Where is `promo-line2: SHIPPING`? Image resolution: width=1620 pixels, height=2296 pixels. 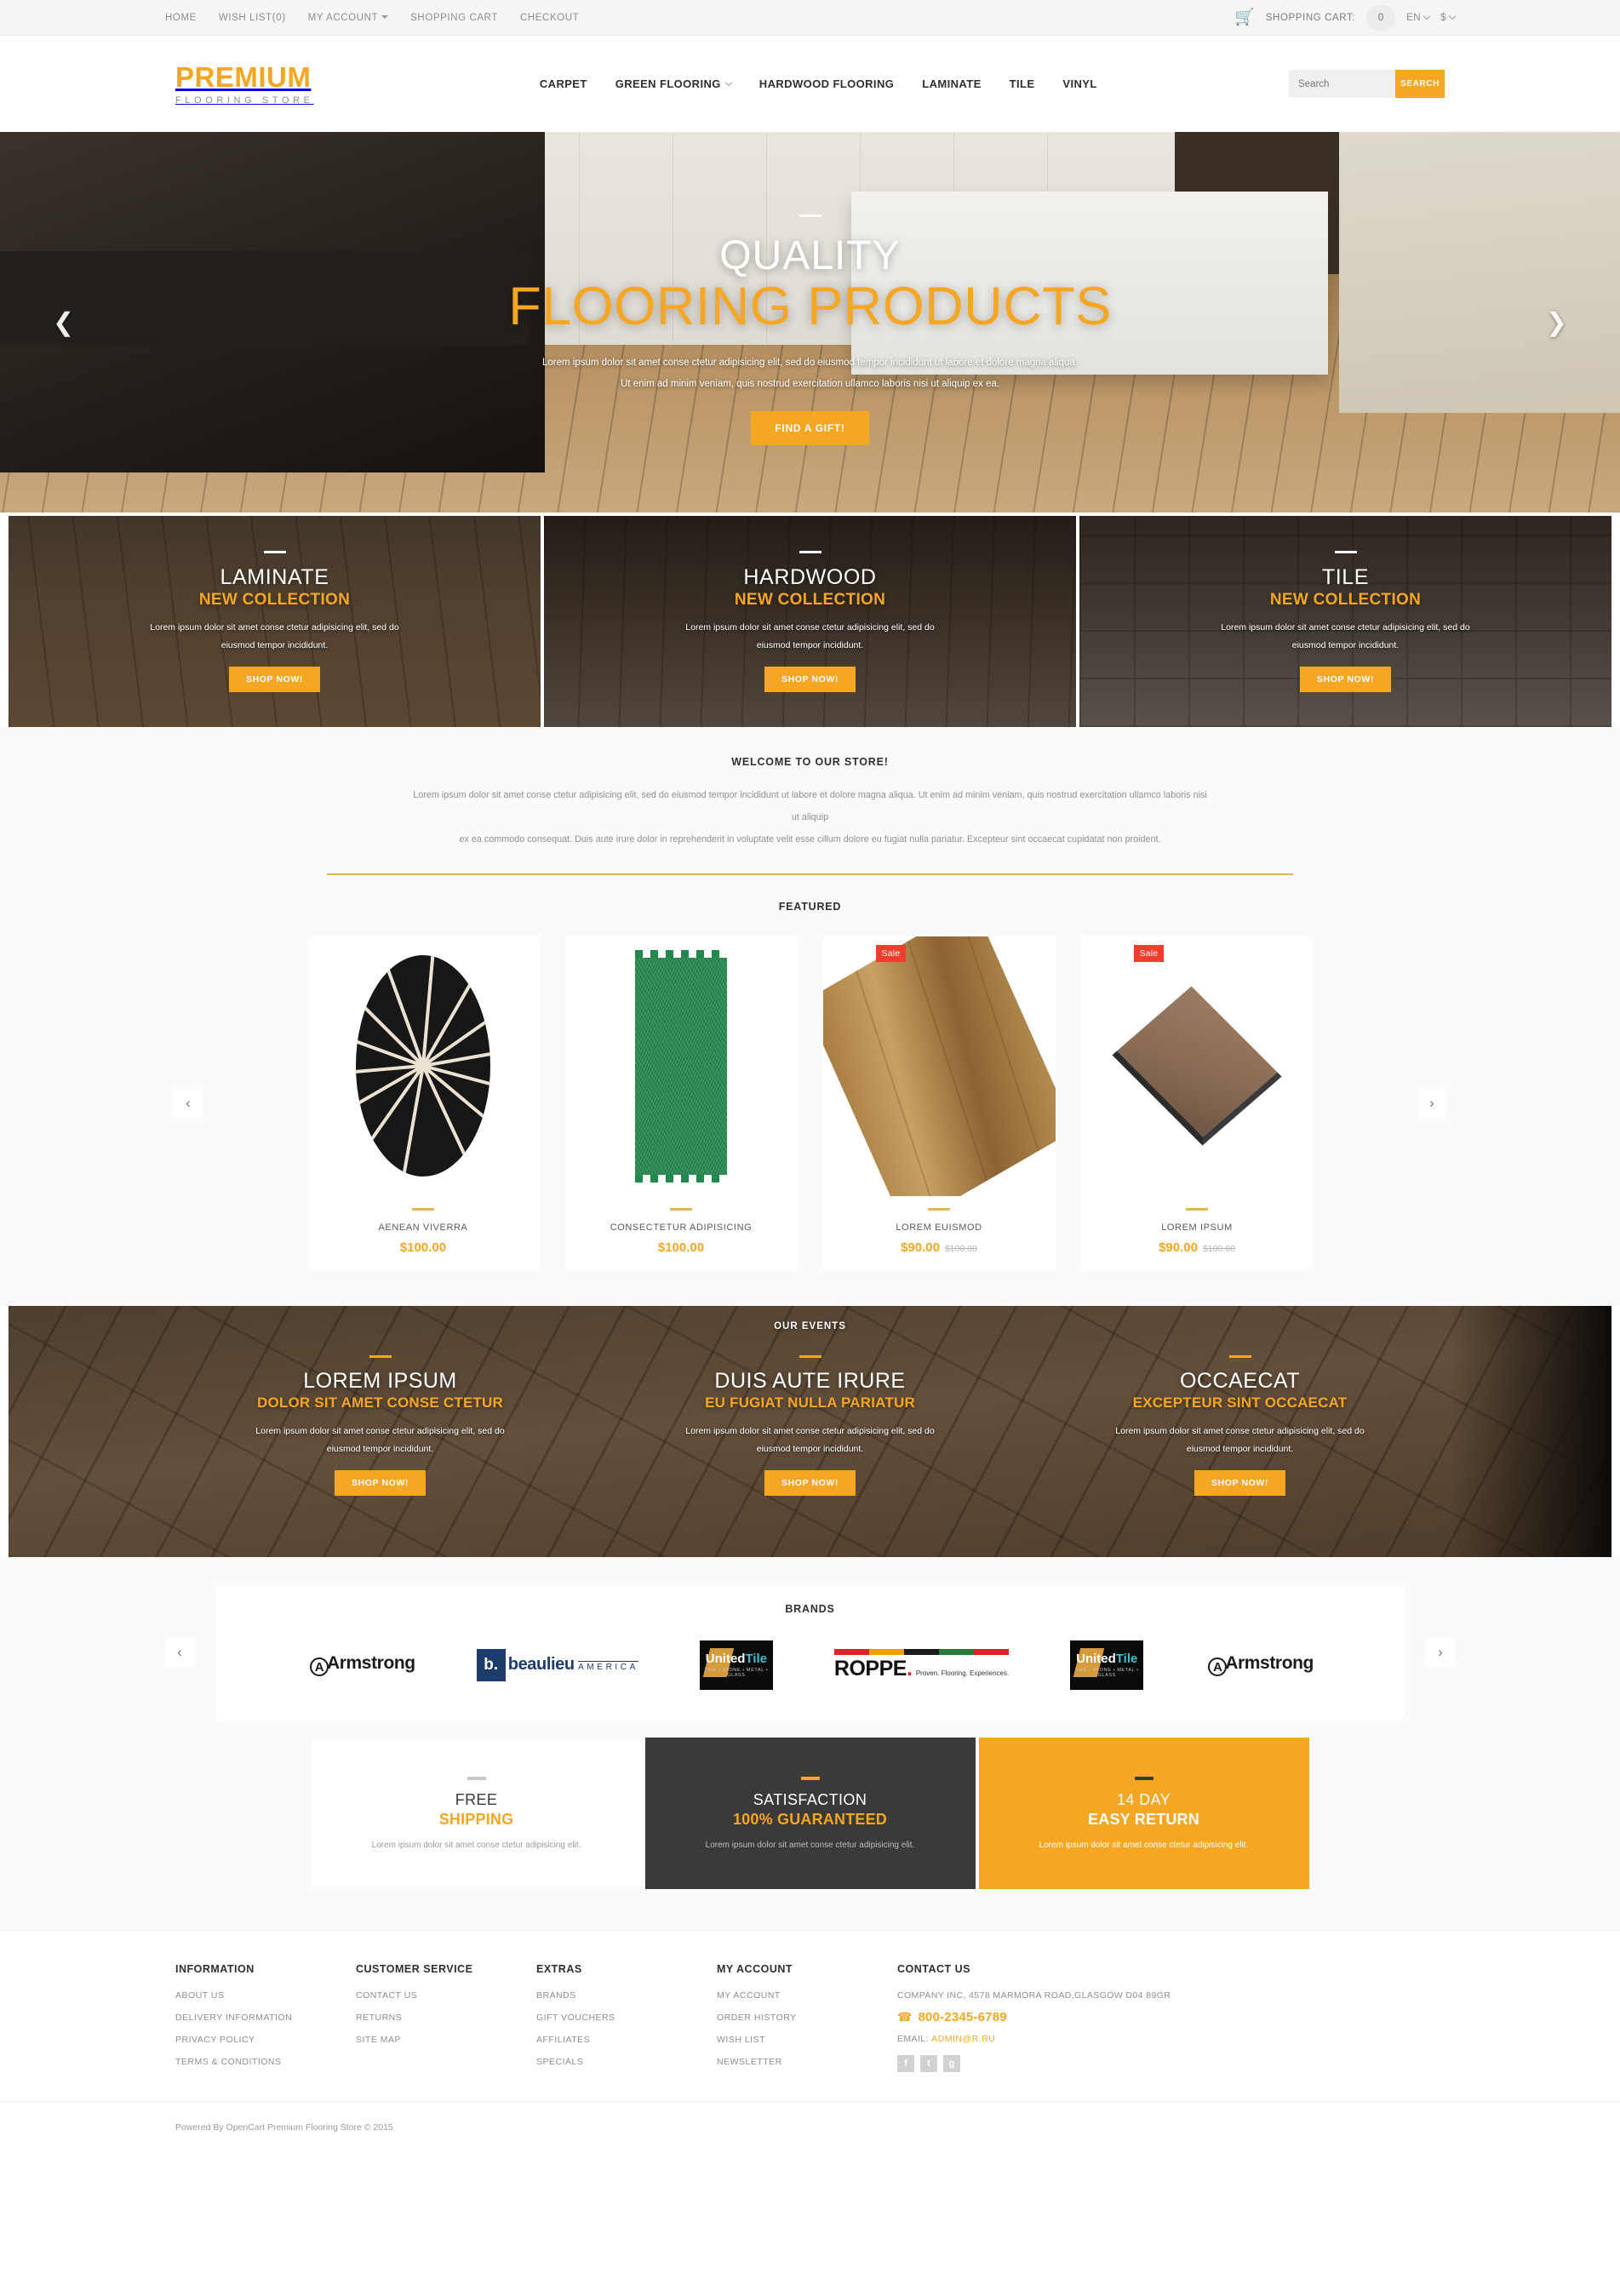 promo-line2: SHIPPING is located at coordinates (476, 1819).